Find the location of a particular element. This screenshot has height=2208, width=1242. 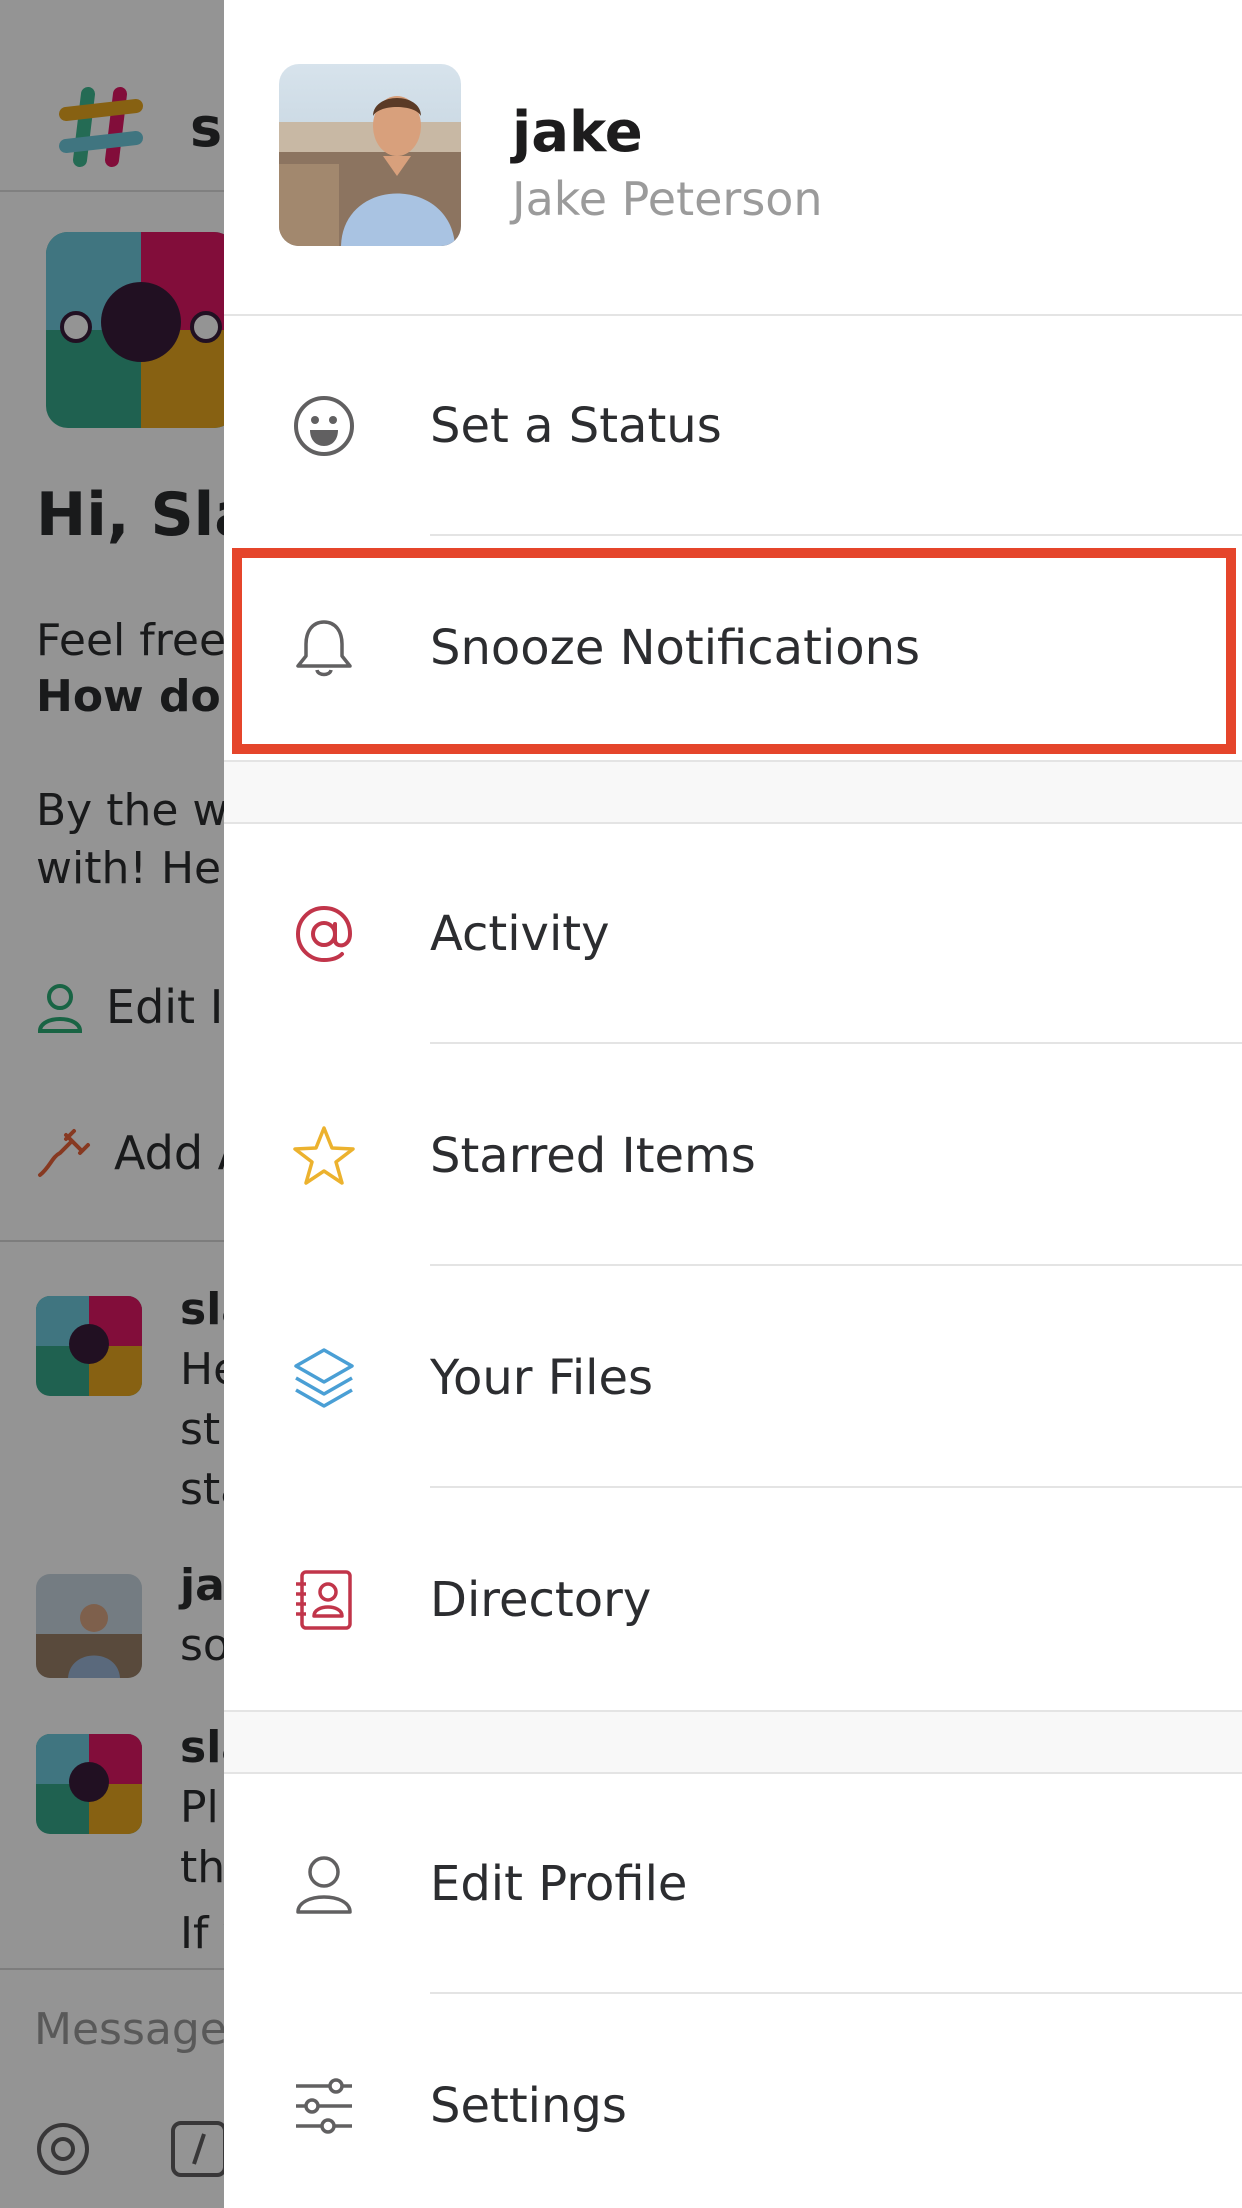

smiley-icon is located at coordinates (324, 426).